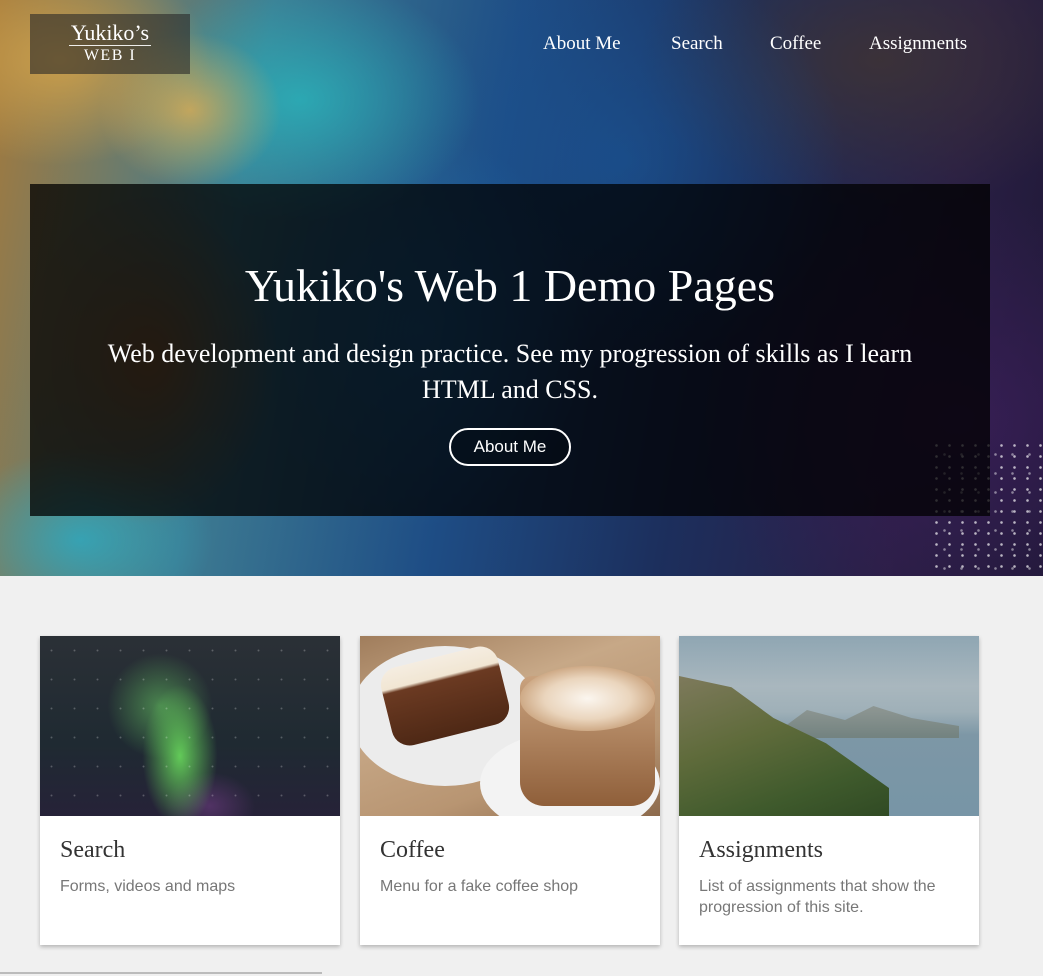 This screenshot has width=1043, height=976. Describe the element at coordinates (161, 973) in the screenshot. I see `bottom-divider` at that location.